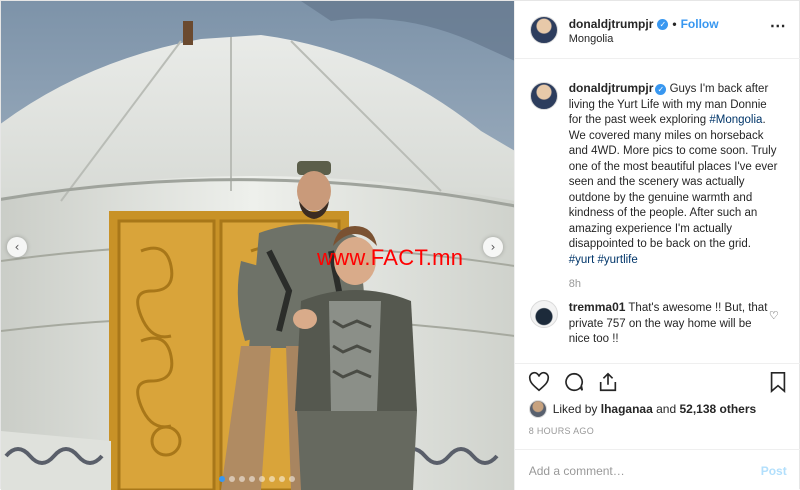 This screenshot has height=490, width=800. Describe the element at coordinates (575, 284) in the screenshot. I see `caption-time: 8h` at that location.